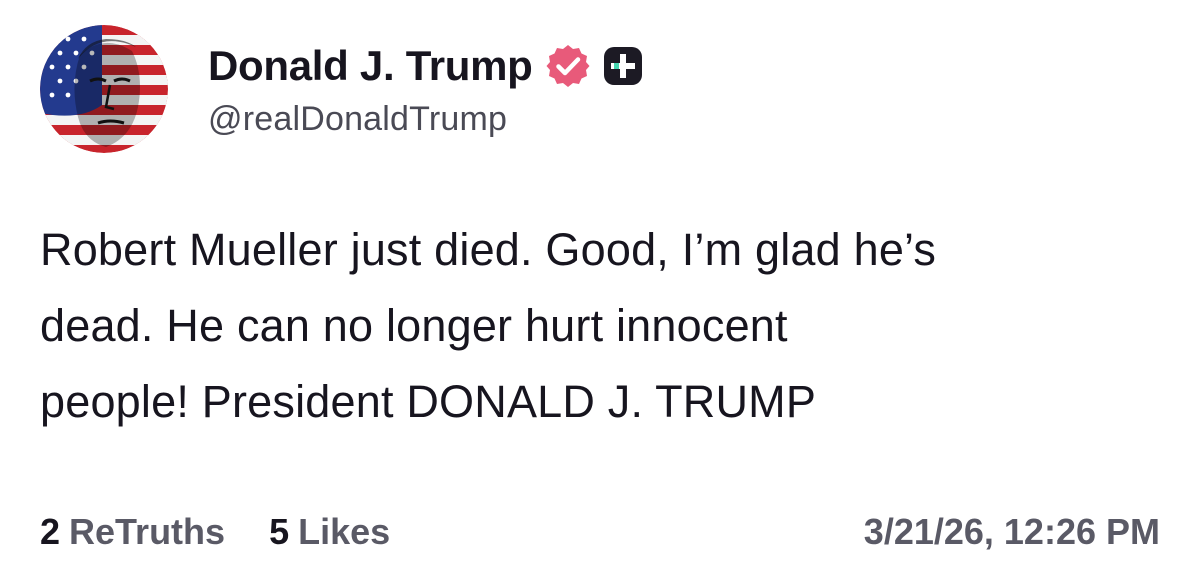 This screenshot has width=1200, height=578. Describe the element at coordinates (568, 66) in the screenshot. I see `verified-check-icon` at that location.